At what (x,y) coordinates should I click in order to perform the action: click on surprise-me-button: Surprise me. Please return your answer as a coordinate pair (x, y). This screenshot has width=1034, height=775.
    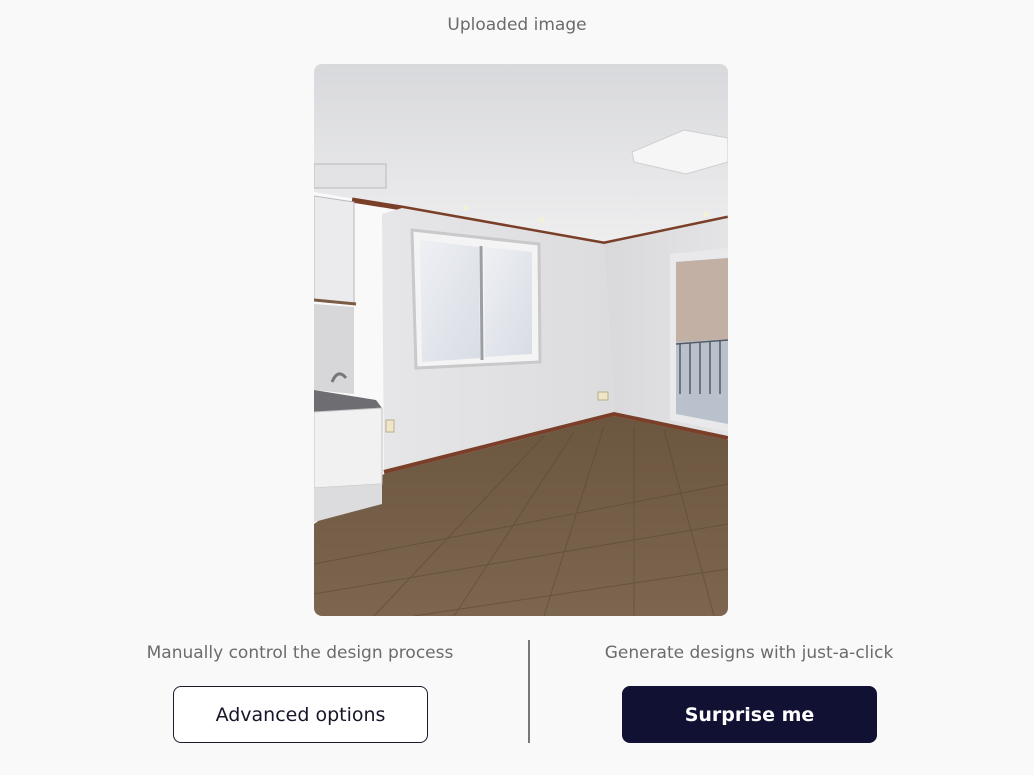
    Looking at the image, I should click on (749, 714).